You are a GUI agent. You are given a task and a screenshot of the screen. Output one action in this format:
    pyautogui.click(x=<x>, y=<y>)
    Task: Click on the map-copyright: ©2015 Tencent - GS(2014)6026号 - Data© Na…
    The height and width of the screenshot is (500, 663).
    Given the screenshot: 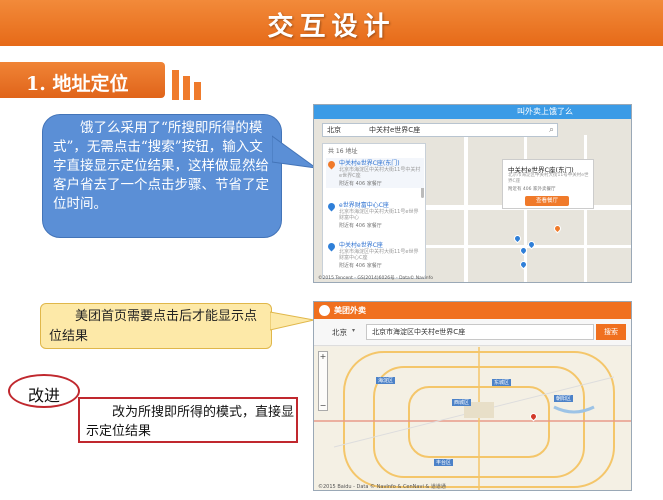 What is the action you would take?
    pyautogui.click(x=375, y=278)
    